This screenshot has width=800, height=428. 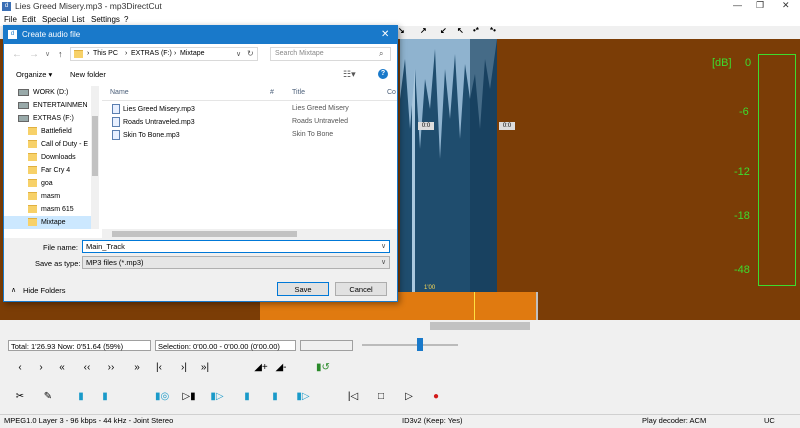 What do you see at coordinates (159, 368) in the screenshot?
I see `prev-marker-icon: |‹` at bounding box center [159, 368].